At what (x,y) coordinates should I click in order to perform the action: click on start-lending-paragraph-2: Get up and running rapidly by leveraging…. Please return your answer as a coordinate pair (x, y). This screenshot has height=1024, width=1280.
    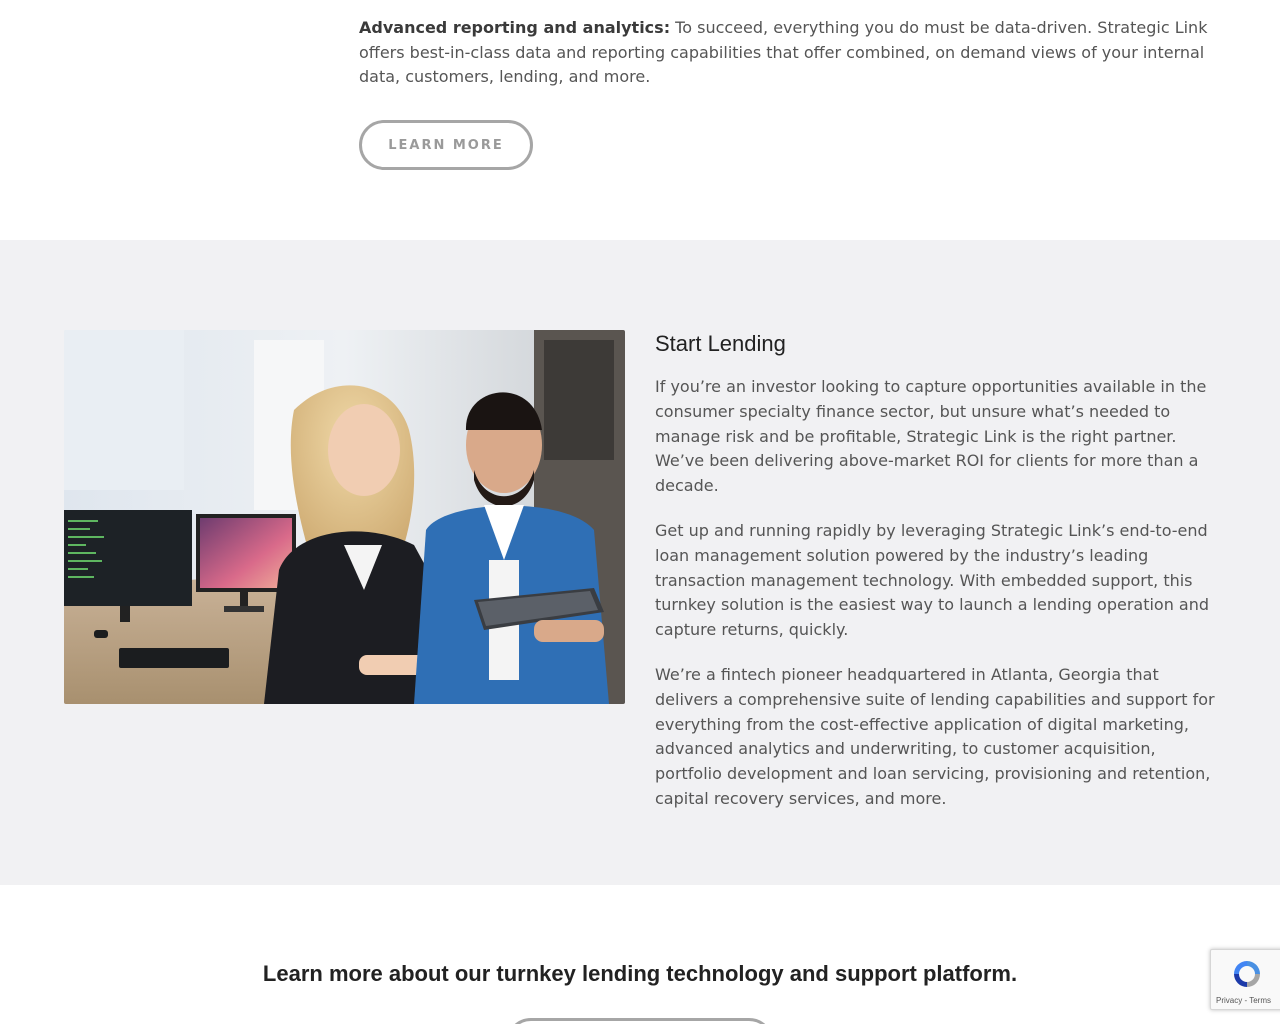
    Looking at the image, I should click on (932, 580).